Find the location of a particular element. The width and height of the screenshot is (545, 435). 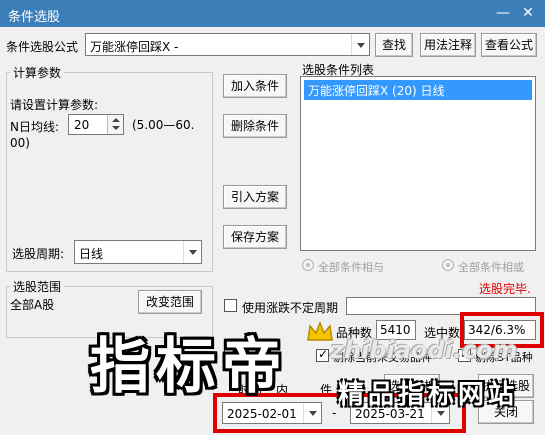

add-condition-button: 加入条件 is located at coordinates (255, 86).